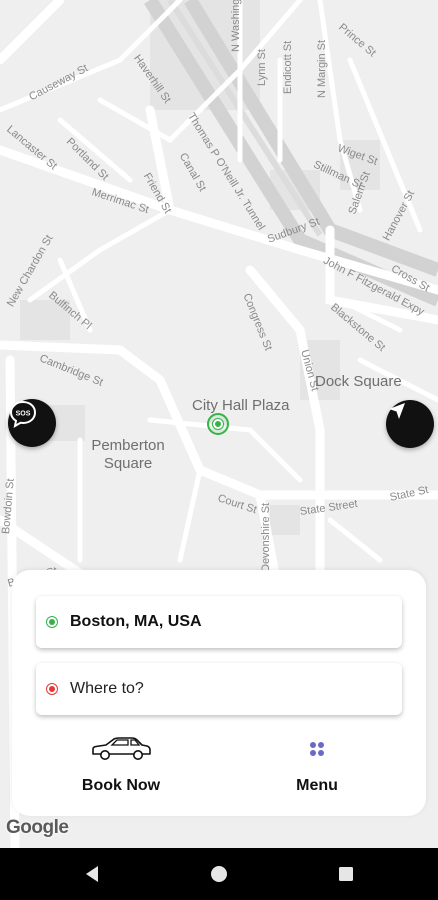 Image resolution: width=438 pixels, height=900 pixels. Describe the element at coordinates (266, 537) in the screenshot. I see `street-label: Devonshire St` at that location.